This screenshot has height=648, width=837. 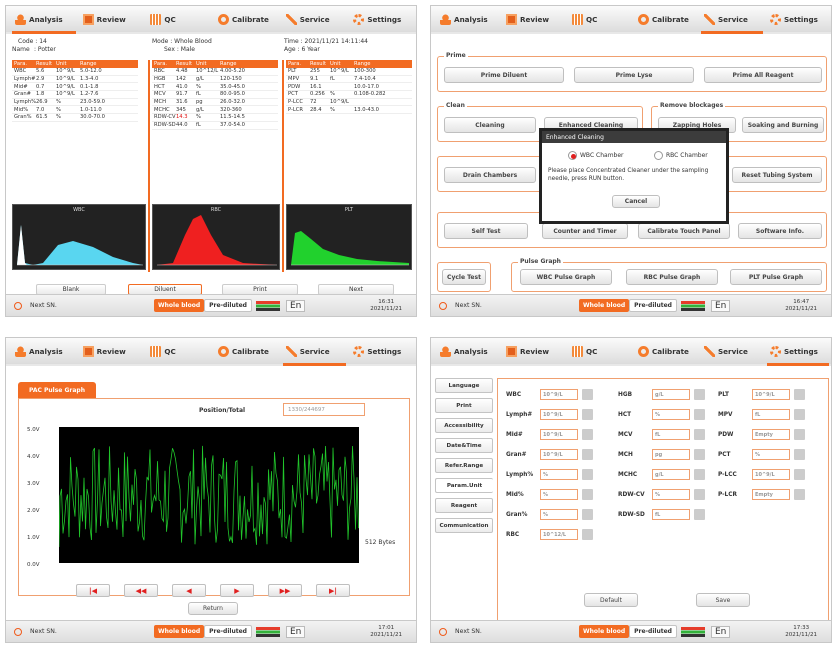 What do you see at coordinates (684, 231) in the screenshot?
I see `calibrate-touch-button: Calibrate Touch Panel` at bounding box center [684, 231].